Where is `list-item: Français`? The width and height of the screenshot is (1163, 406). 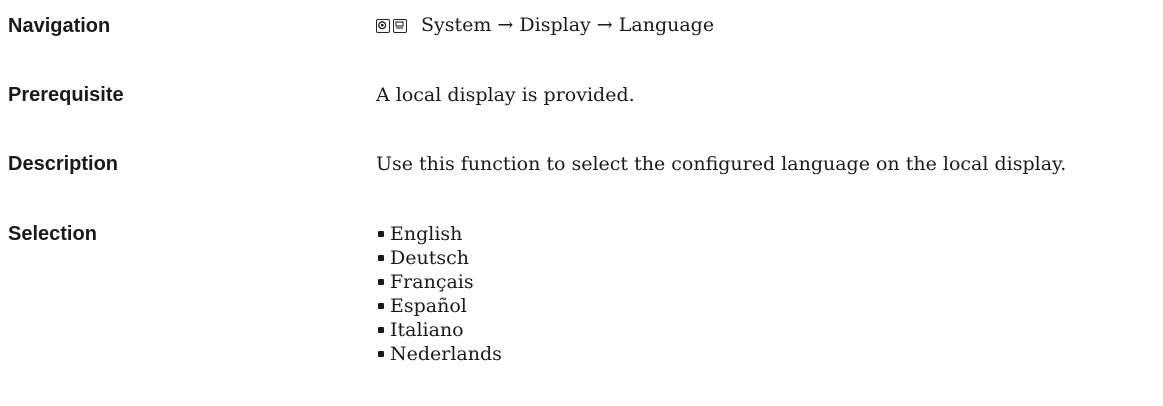
list-item: Français is located at coordinates (439, 282).